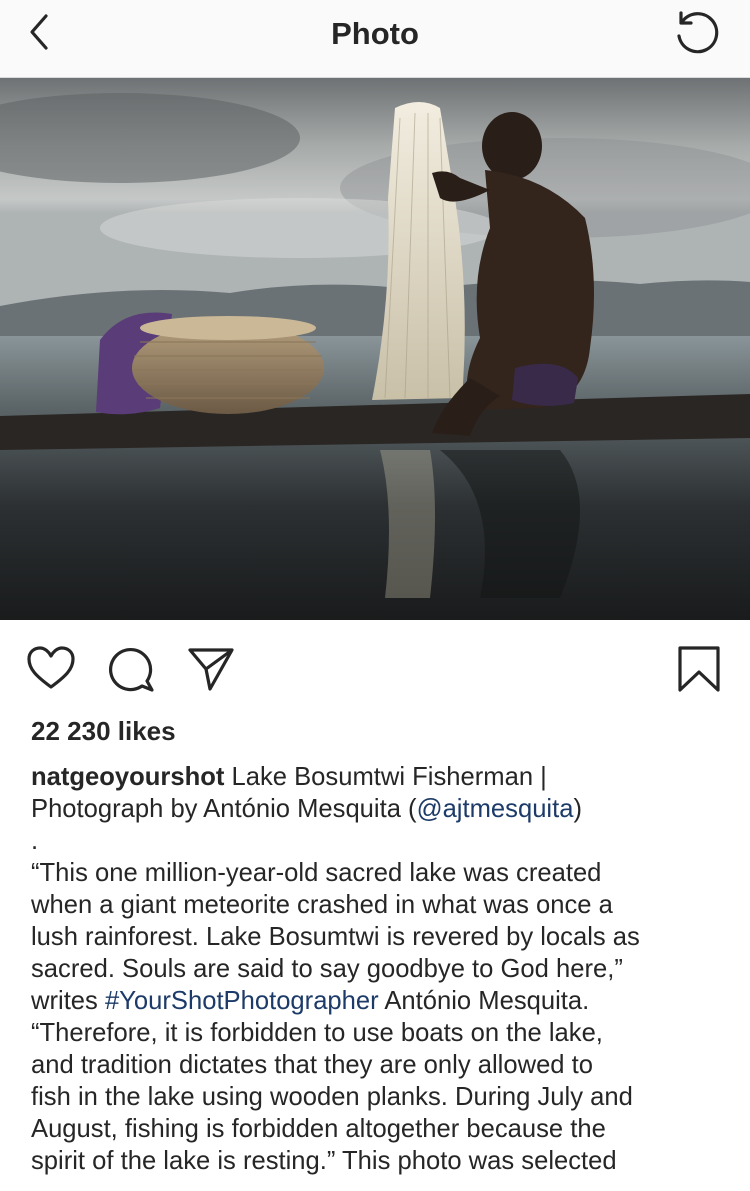 The width and height of the screenshot is (750, 1191). I want to click on share-button, so click(211, 669).